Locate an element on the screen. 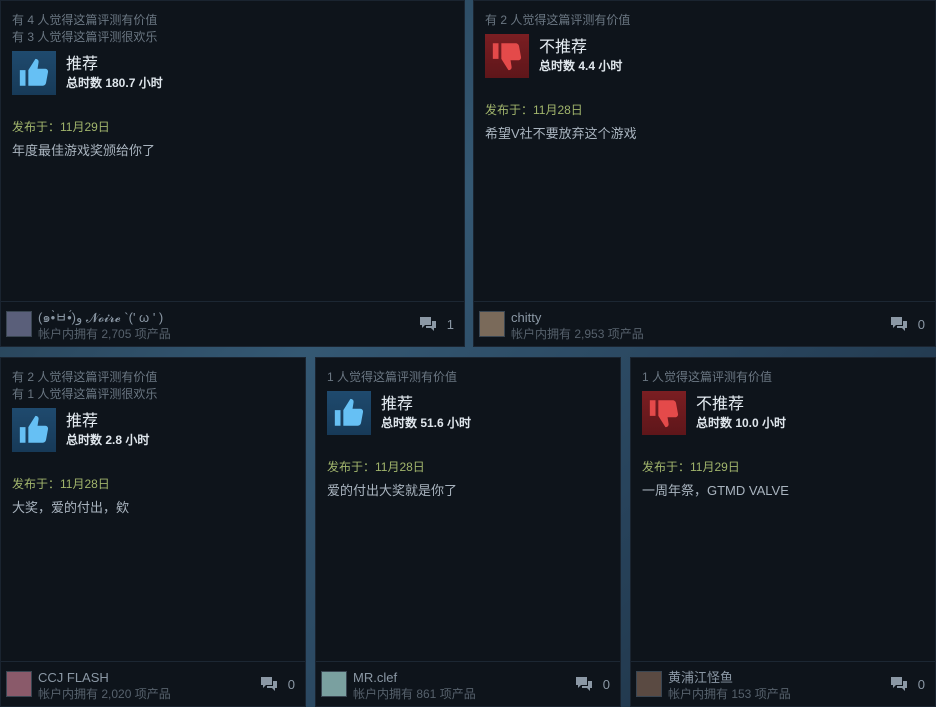 The image size is (936, 707). review-verdict: 不推荐 总时数 10.0 小时 is located at coordinates (783, 413).